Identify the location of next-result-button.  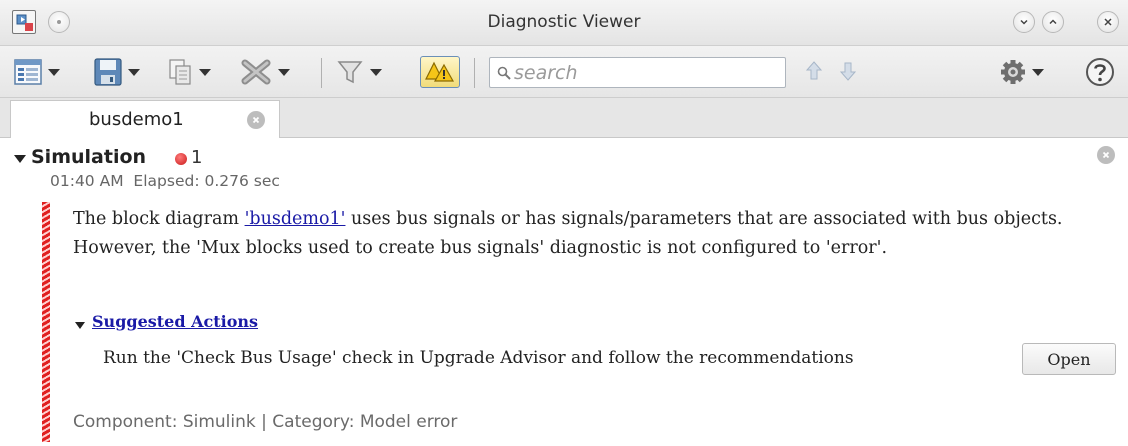
(848, 73).